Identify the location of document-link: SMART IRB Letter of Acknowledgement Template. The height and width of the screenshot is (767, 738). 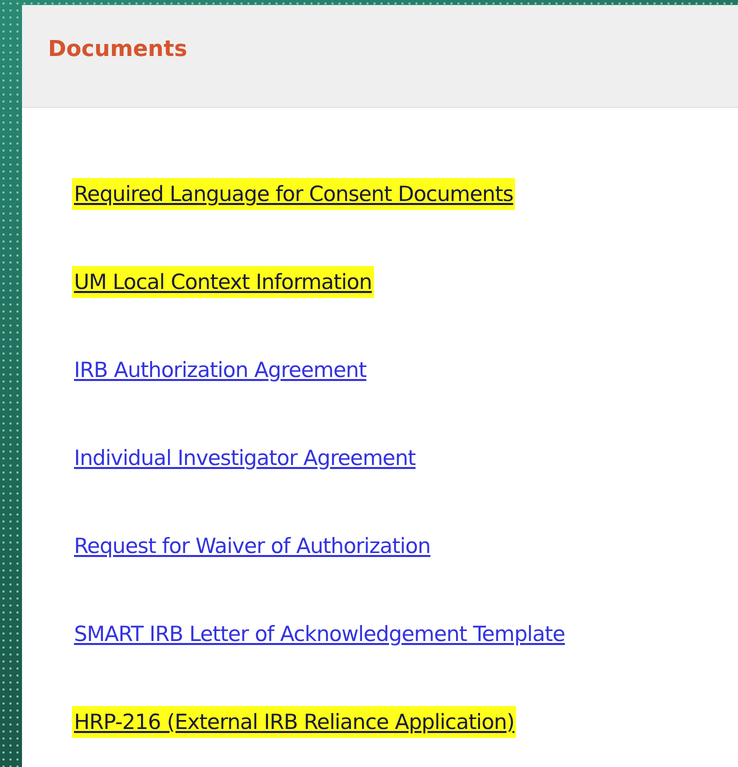
(319, 634).